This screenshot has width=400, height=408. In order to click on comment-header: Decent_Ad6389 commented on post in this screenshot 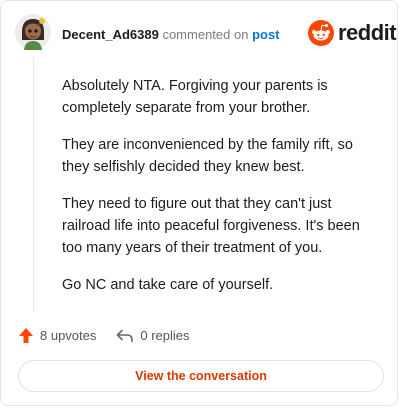, I will do `click(171, 35)`.